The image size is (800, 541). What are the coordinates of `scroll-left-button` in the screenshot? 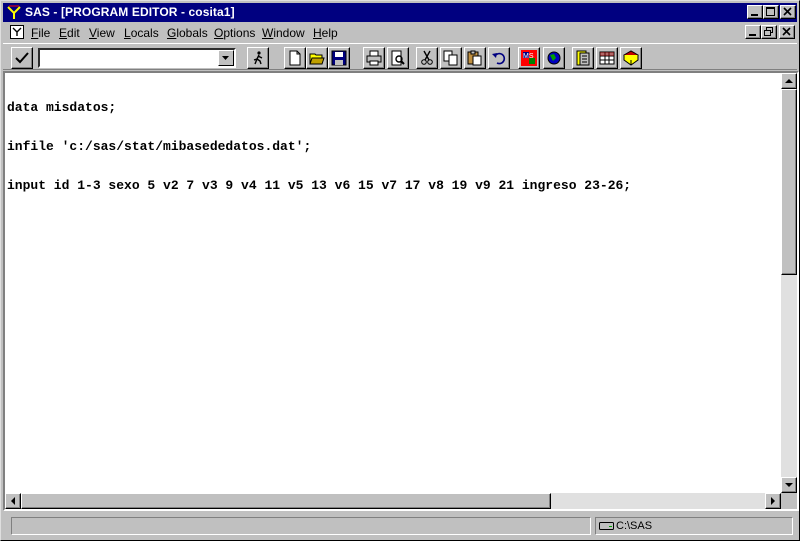 It's located at (13, 501).